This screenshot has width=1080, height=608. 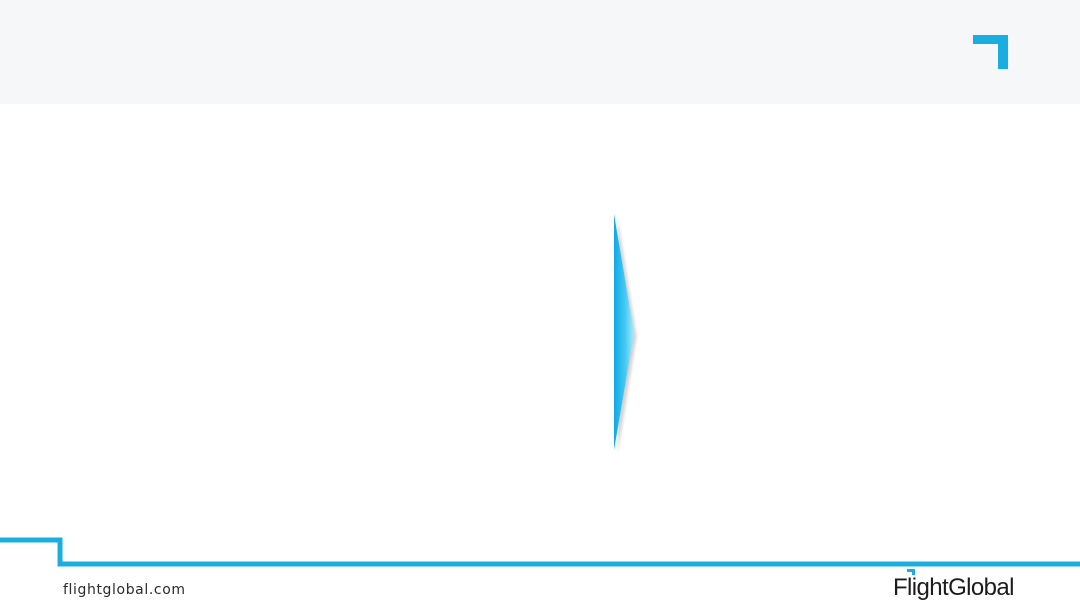 What do you see at coordinates (953, 587) in the screenshot?
I see `logo-wordmark: FlightGlobal` at bounding box center [953, 587].